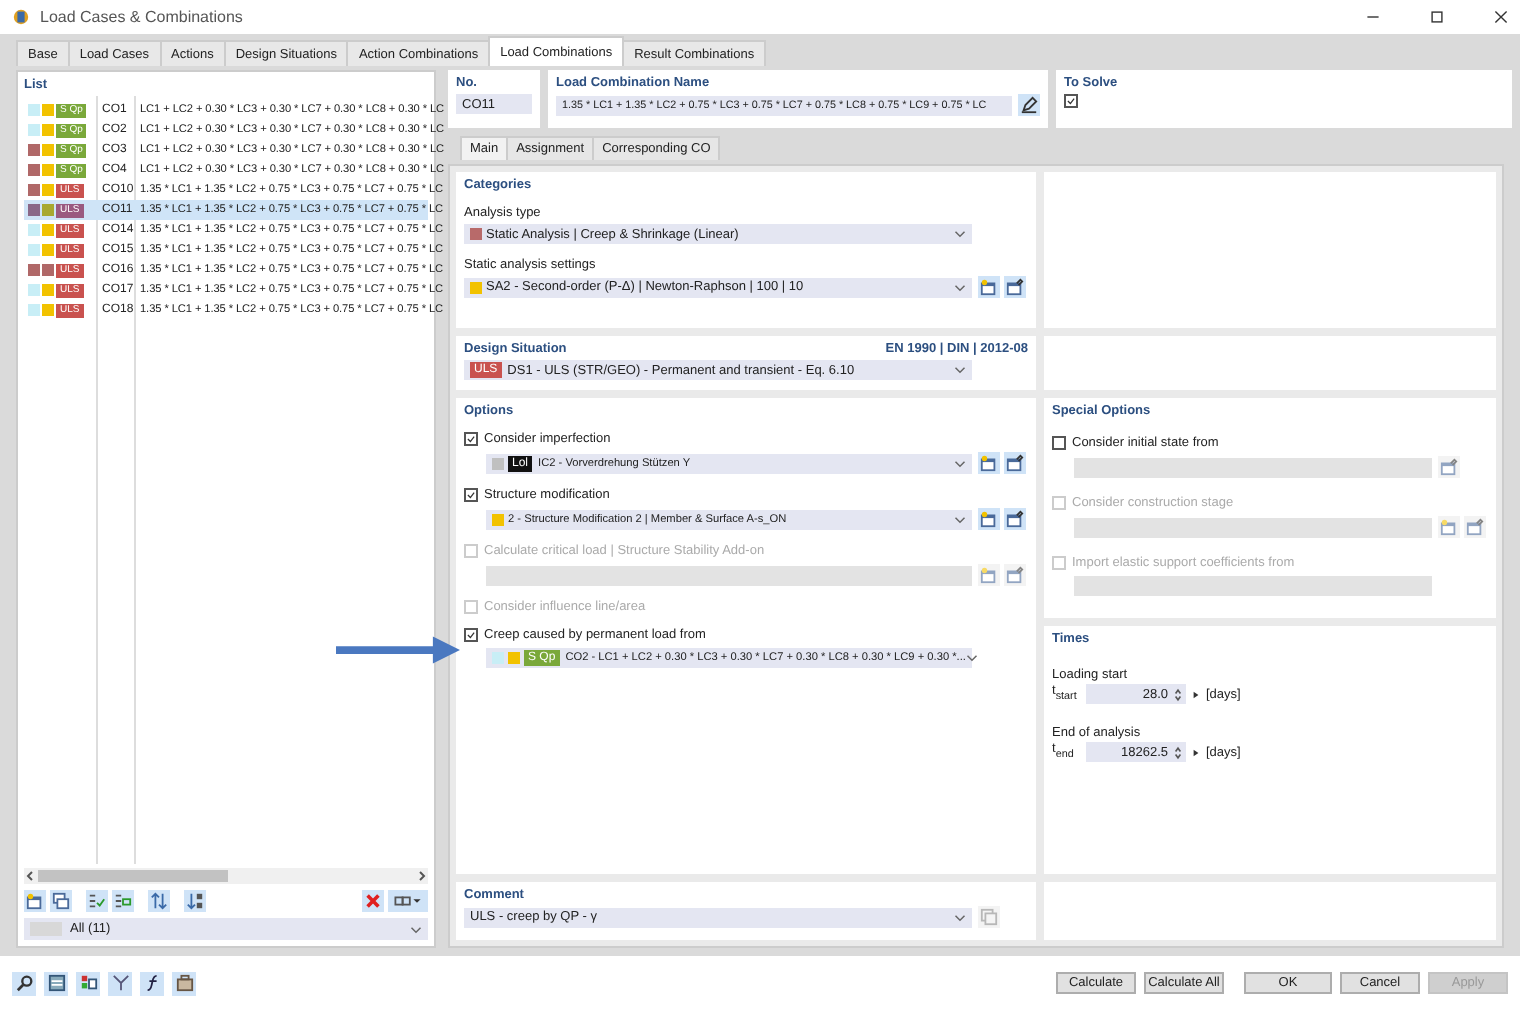 The width and height of the screenshot is (1520, 1010). What do you see at coordinates (120, 983) in the screenshot?
I see `filter-button` at bounding box center [120, 983].